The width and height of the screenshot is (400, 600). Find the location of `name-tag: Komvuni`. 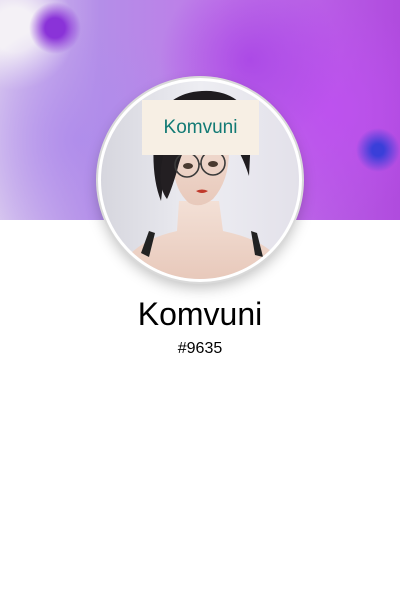

name-tag: Komvuni is located at coordinates (200, 127).